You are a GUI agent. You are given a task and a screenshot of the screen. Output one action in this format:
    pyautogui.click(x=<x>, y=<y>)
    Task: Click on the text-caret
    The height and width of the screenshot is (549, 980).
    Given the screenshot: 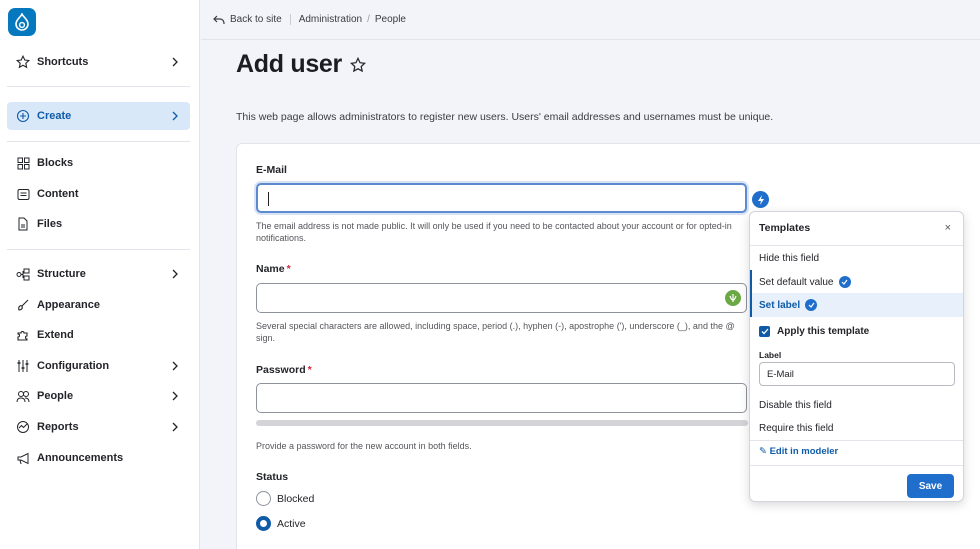 What is the action you would take?
    pyautogui.click(x=268, y=199)
    